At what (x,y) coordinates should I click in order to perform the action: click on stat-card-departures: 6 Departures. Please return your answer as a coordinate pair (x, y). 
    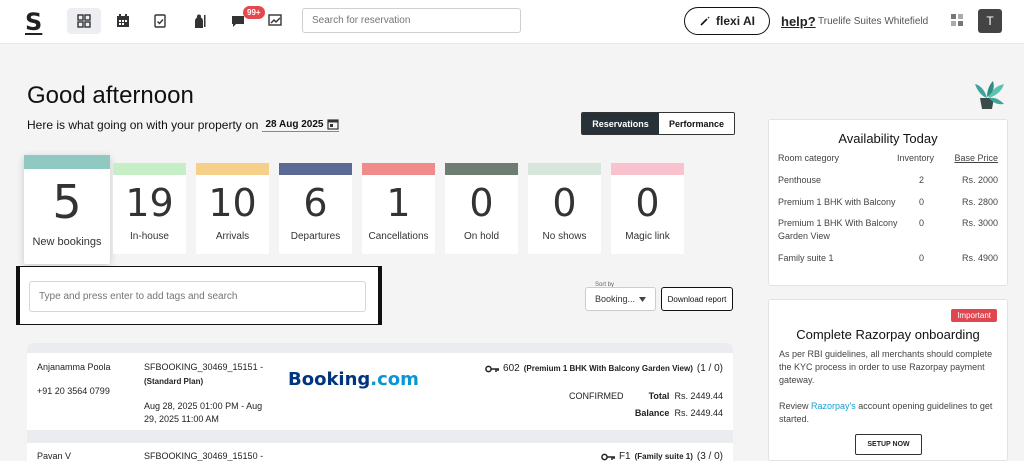
    Looking at the image, I should click on (315, 208).